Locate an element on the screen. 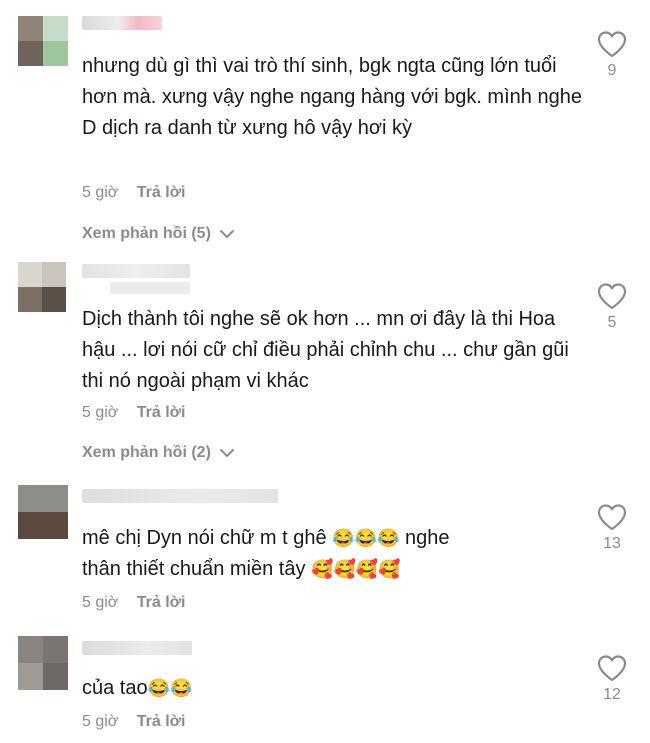 Image resolution: width=650 pixels, height=743 pixels. comment-text: của tao😂😂 is located at coordinates (332, 688).